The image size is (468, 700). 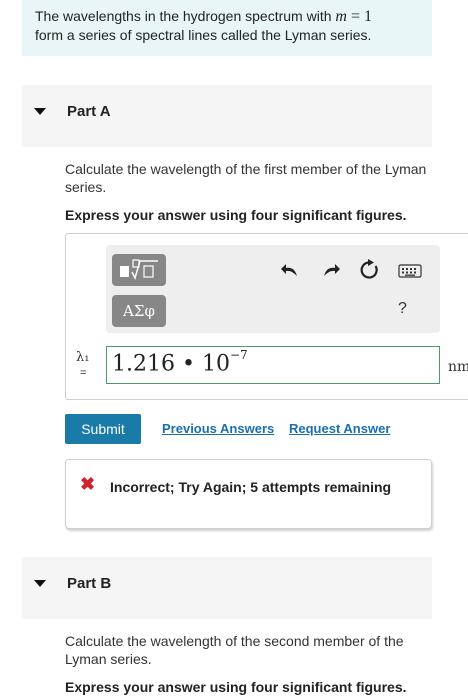 I want to click on answer-value: 1.216 • 10−7, so click(x=180, y=362).